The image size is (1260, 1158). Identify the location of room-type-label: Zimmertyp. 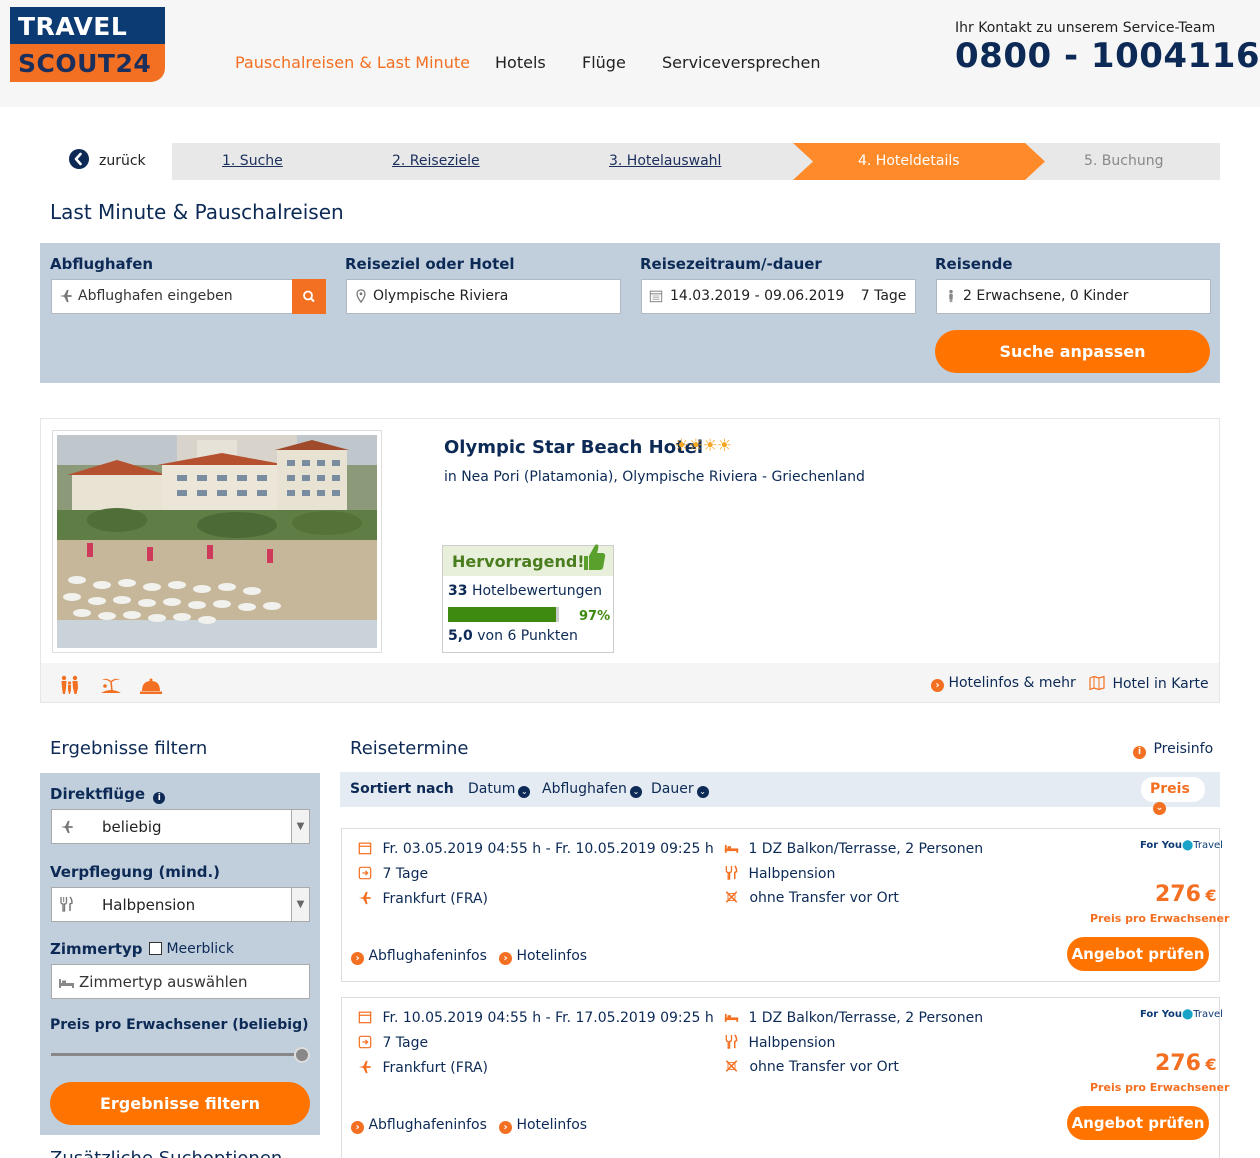
(96, 949).